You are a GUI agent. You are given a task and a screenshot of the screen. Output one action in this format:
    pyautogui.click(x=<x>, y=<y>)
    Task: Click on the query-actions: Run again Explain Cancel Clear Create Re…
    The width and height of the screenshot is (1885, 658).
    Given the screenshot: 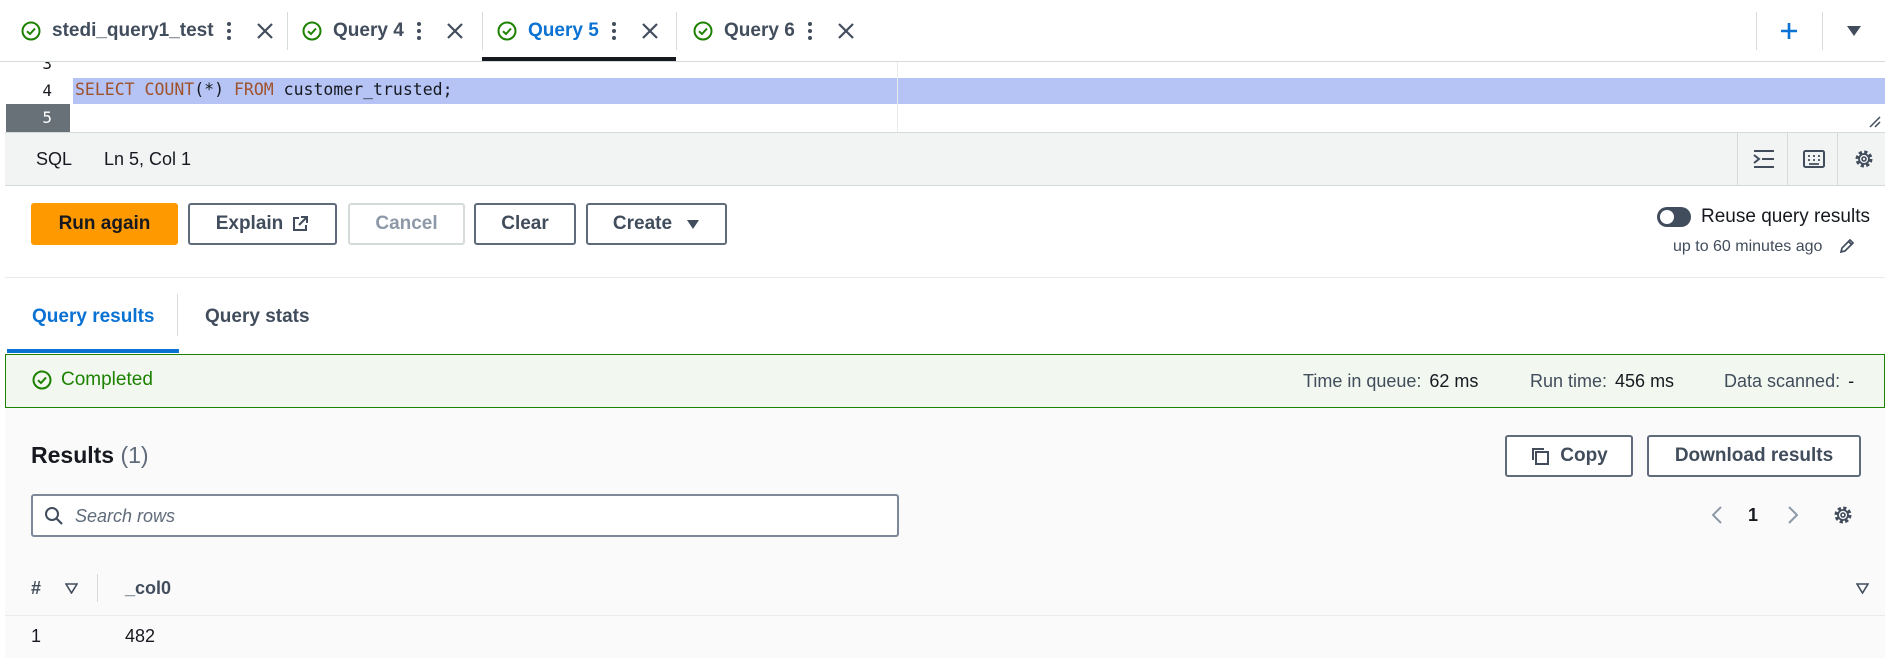 What is the action you would take?
    pyautogui.click(x=945, y=232)
    